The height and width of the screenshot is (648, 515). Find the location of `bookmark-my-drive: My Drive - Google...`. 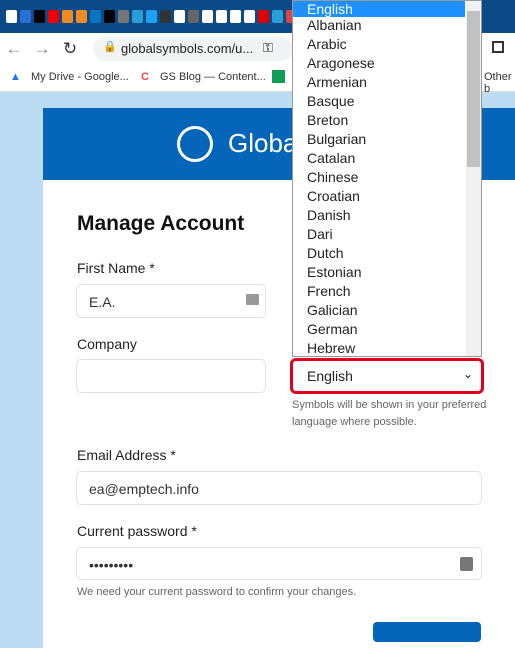

bookmark-my-drive: My Drive - Google... is located at coordinates (80, 77).